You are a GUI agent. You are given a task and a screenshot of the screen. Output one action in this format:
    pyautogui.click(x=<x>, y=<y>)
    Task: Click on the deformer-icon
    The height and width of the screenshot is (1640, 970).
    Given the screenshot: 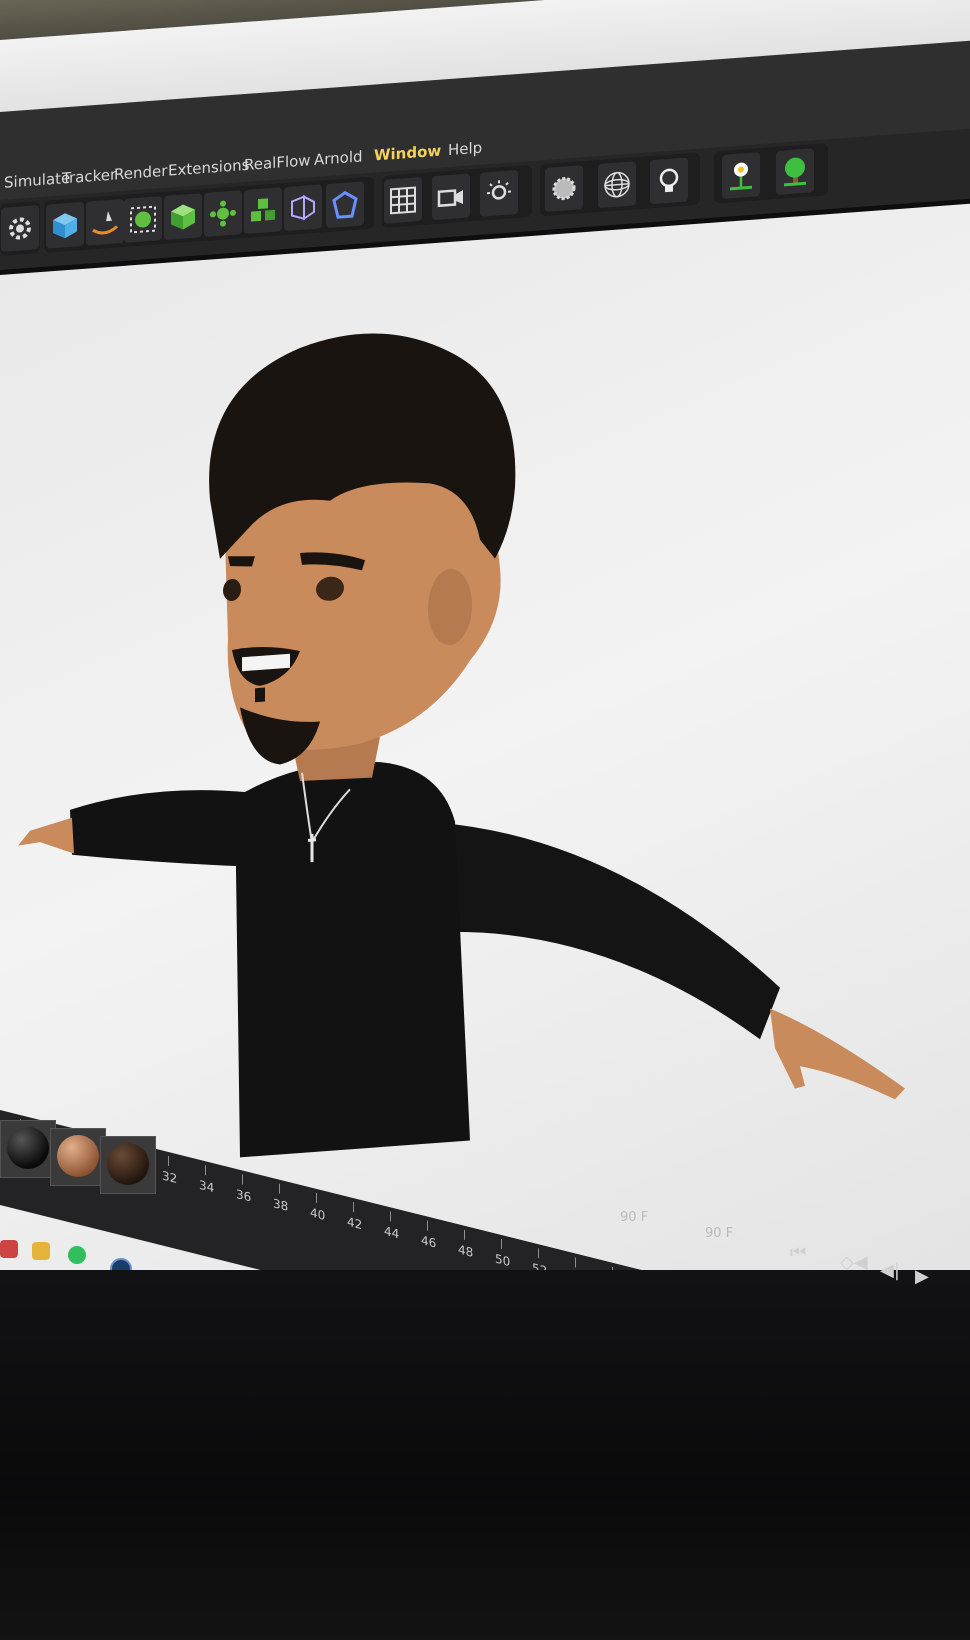 What is the action you would take?
    pyautogui.click(x=303, y=208)
    